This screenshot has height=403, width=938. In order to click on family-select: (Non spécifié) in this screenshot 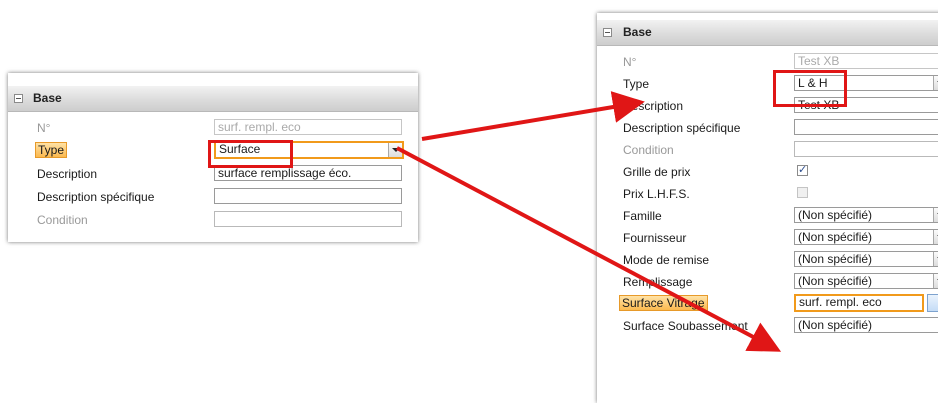, I will do `click(866, 215)`.